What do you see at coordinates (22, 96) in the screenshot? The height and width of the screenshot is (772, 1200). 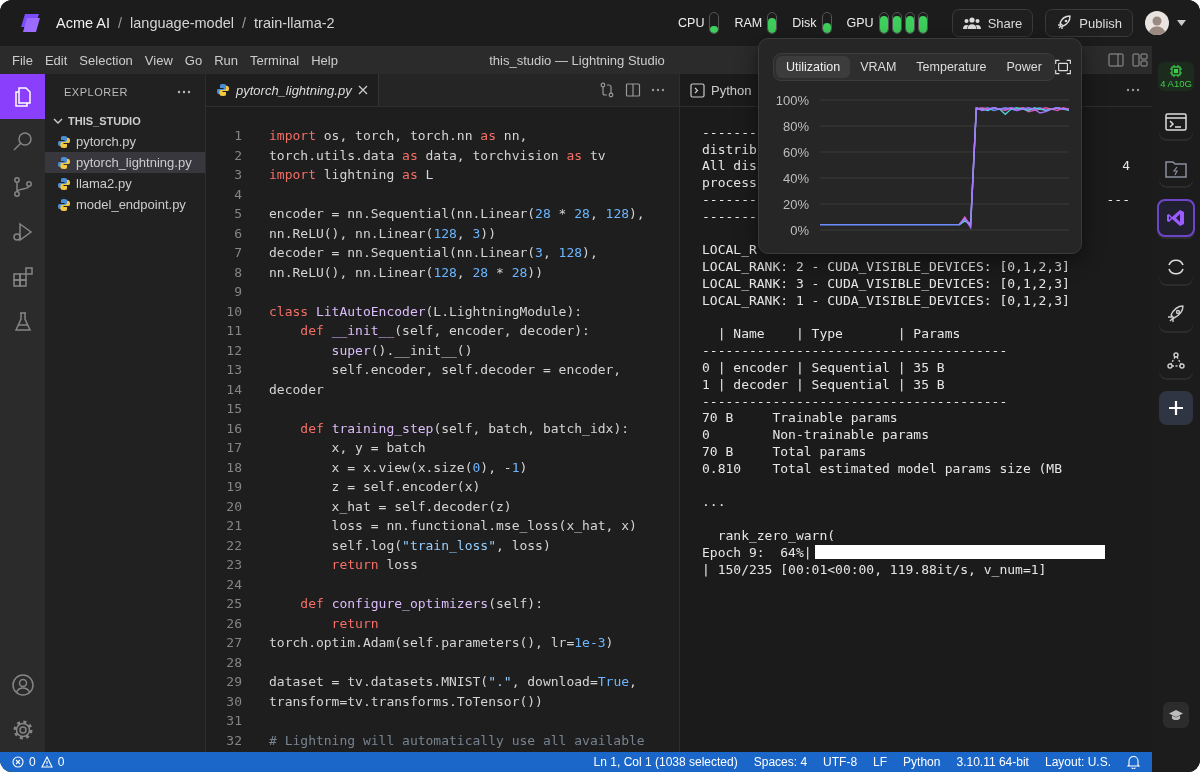 I see `activity-item` at bounding box center [22, 96].